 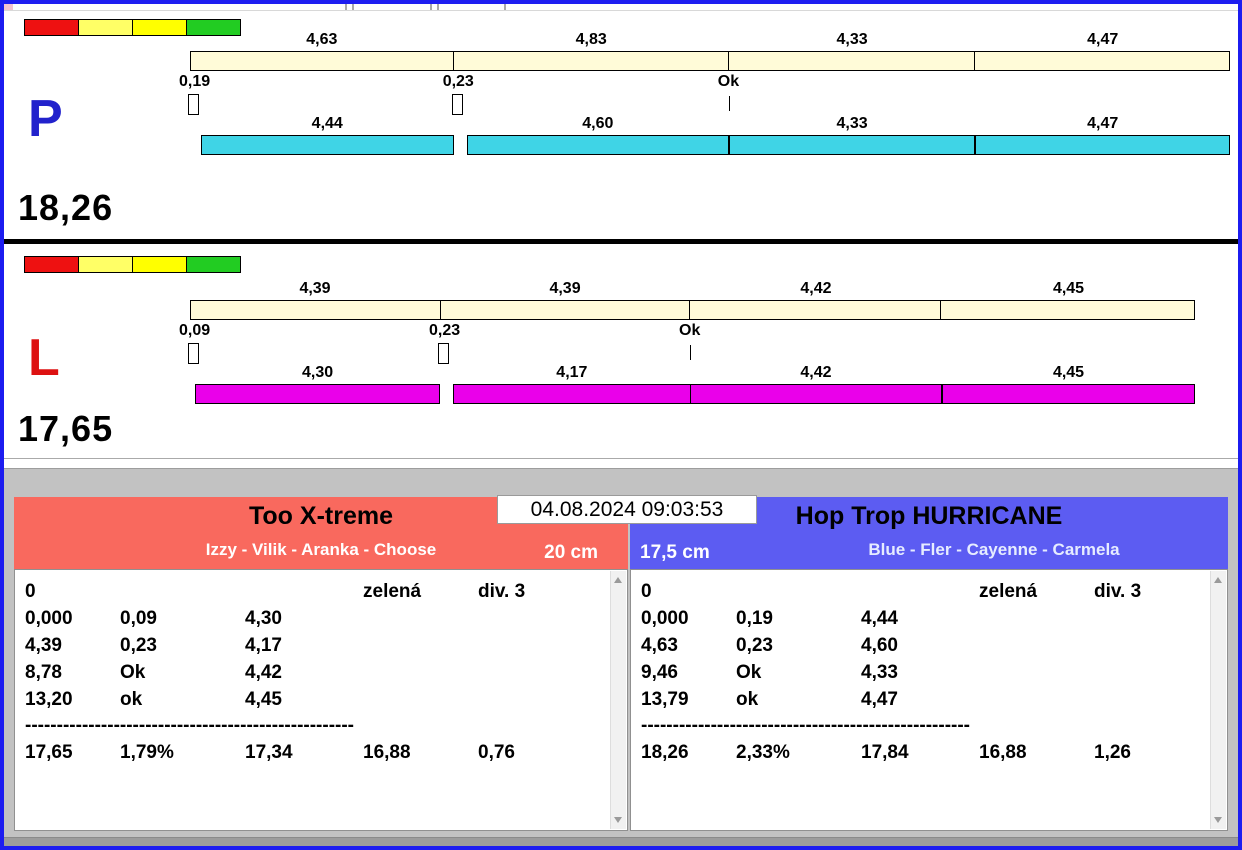 What do you see at coordinates (263, 699) in the screenshot?
I see `result-cell: 4,45` at bounding box center [263, 699].